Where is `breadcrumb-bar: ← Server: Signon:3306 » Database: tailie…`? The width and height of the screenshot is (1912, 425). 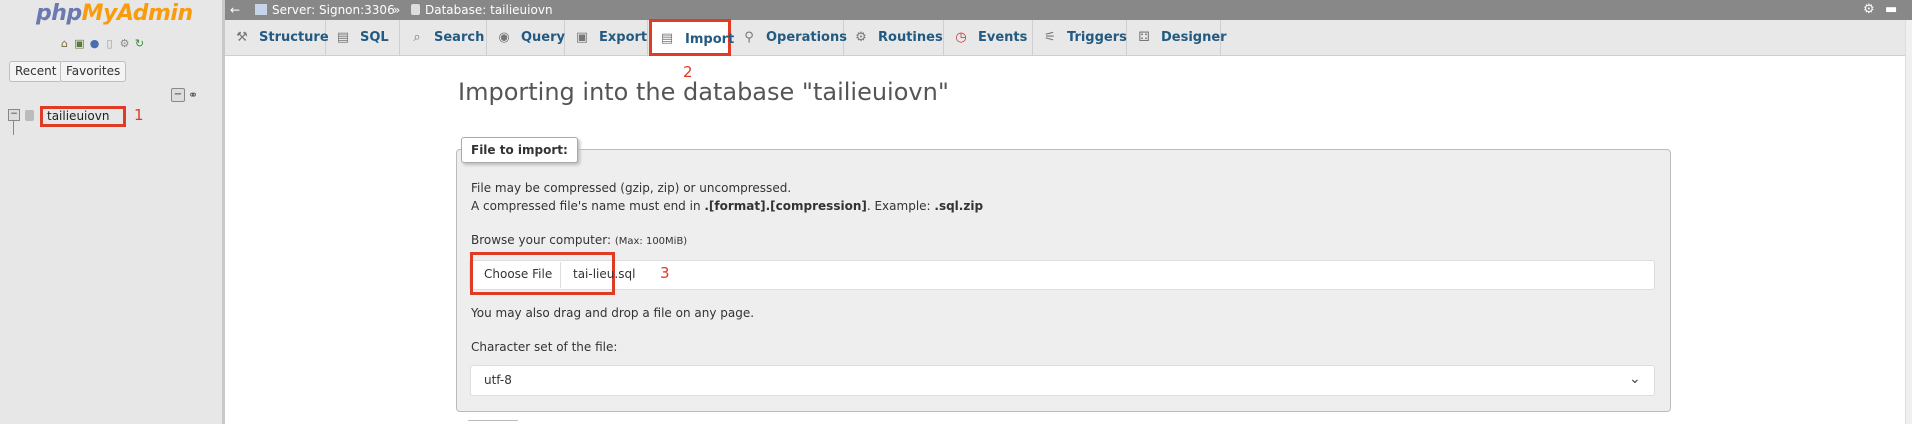 breadcrumb-bar: ← Server: Signon:3306 » Database: tailie… is located at coordinates (1068, 10).